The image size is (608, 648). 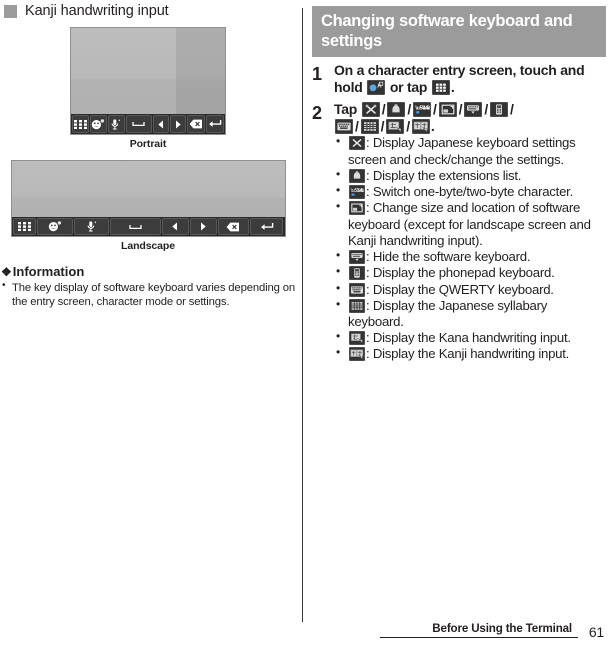 I want to click on section-heading-label: Kanji handwriting input, so click(x=97, y=11).